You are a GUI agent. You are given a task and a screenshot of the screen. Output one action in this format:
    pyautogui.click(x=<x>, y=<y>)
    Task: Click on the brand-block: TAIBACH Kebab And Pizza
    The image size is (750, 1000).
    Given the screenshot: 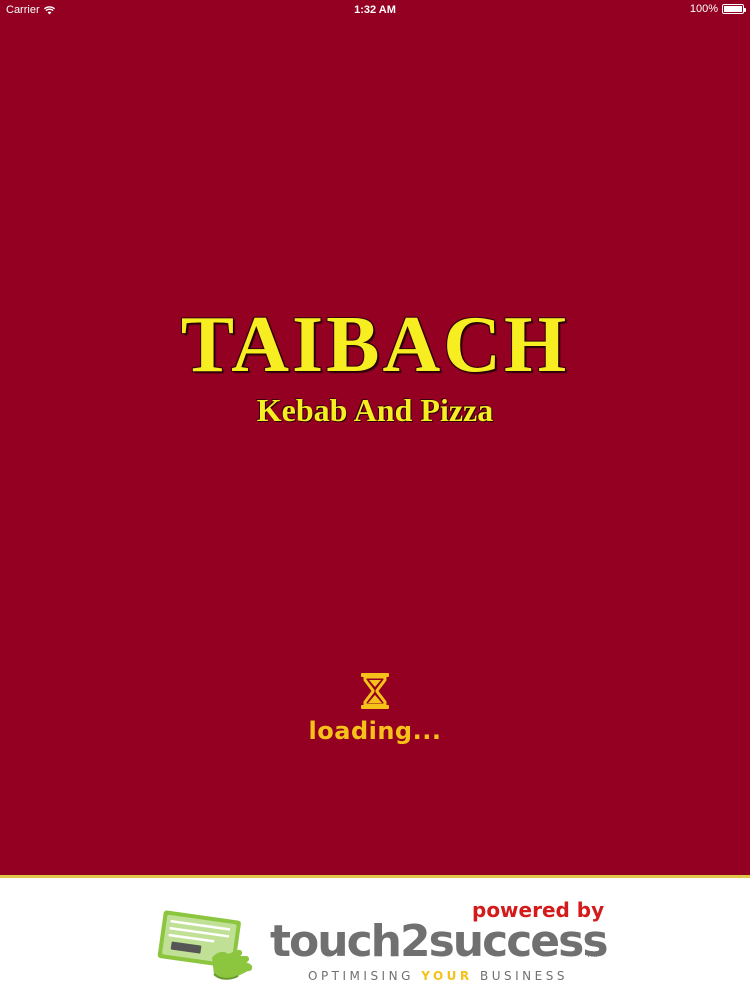 What is the action you would take?
    pyautogui.click(x=375, y=364)
    